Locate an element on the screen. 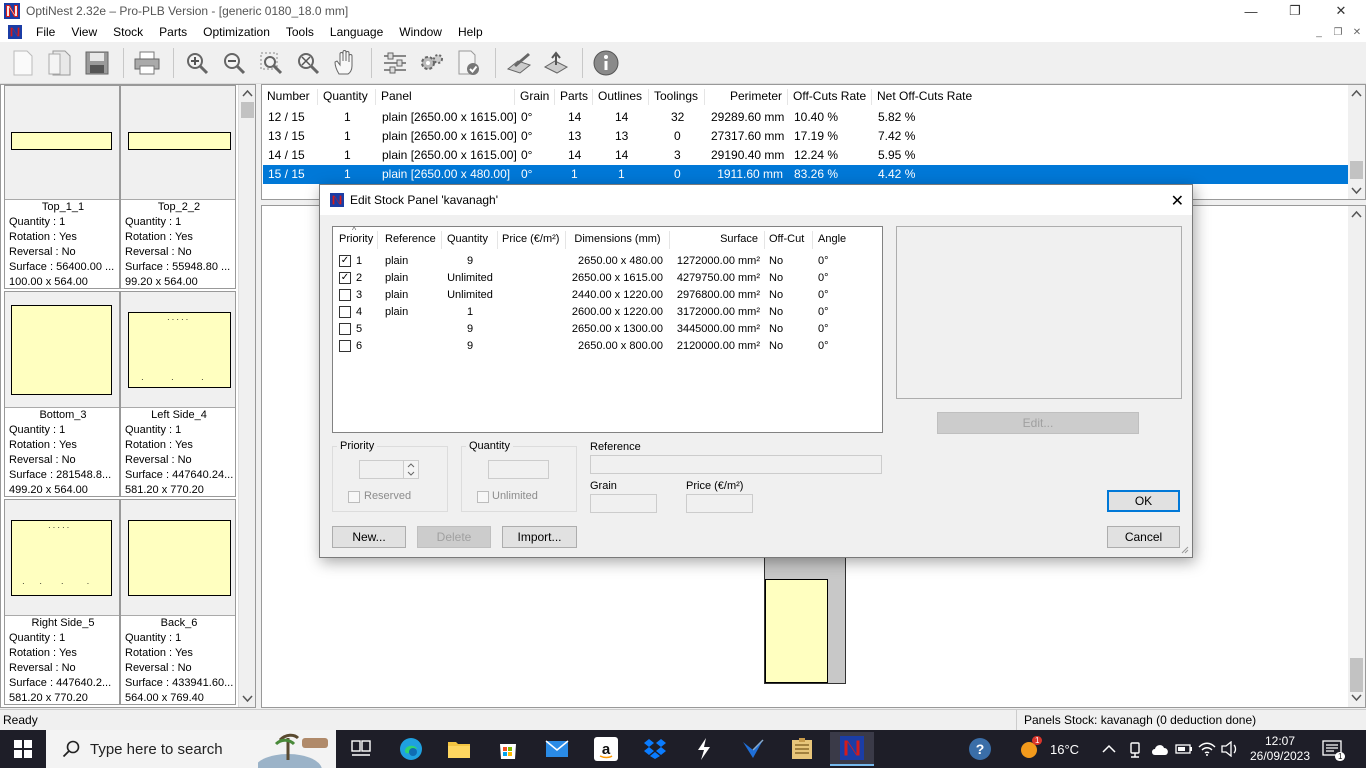  edit-notes-icon is located at coordinates (519, 63).